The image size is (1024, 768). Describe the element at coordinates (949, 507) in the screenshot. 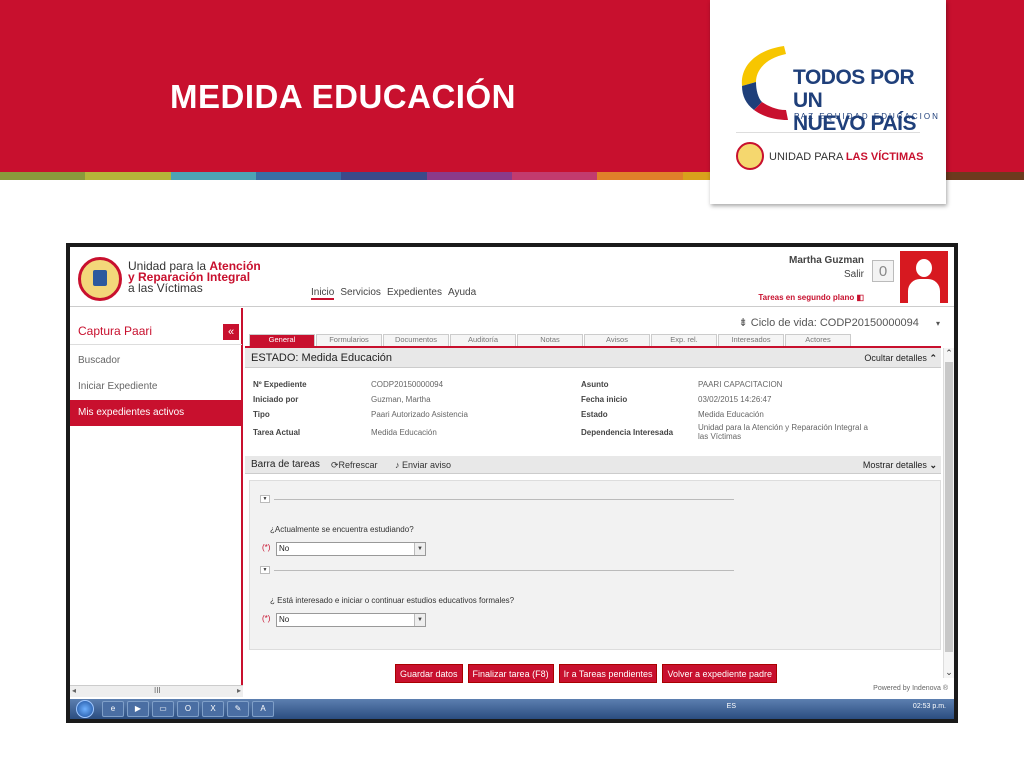

I see `scroll-thumb` at that location.